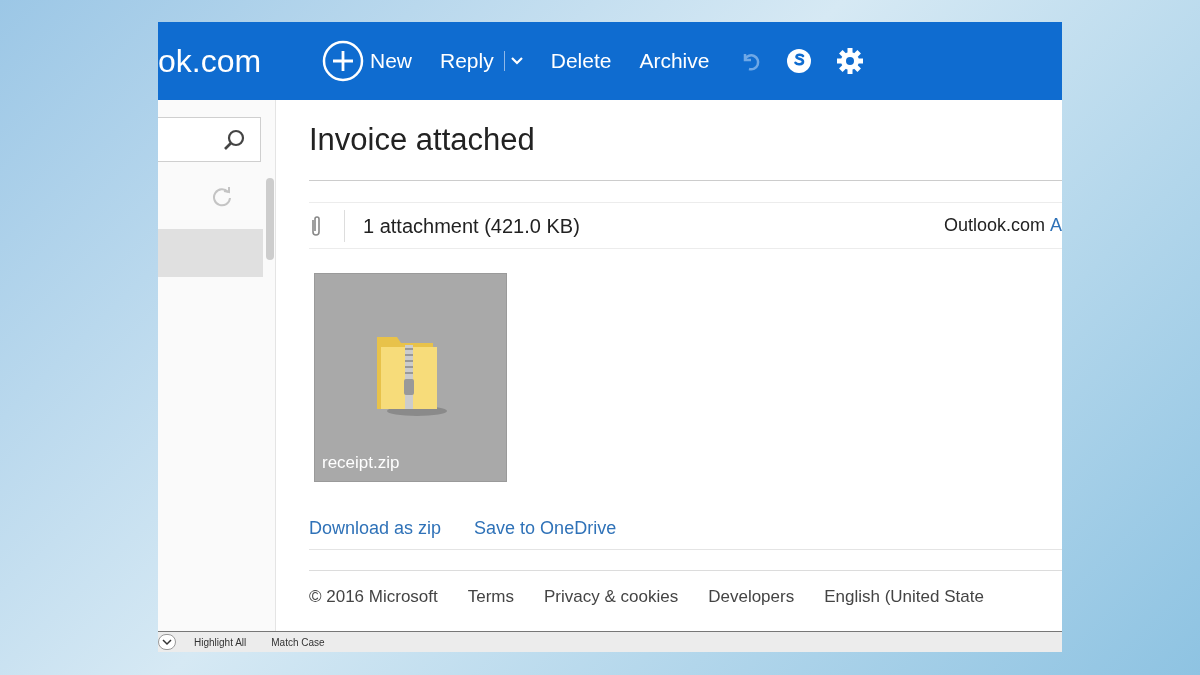 This screenshot has width=1200, height=675. Describe the element at coordinates (343, 61) in the screenshot. I see `plus-circle-icon` at that location.